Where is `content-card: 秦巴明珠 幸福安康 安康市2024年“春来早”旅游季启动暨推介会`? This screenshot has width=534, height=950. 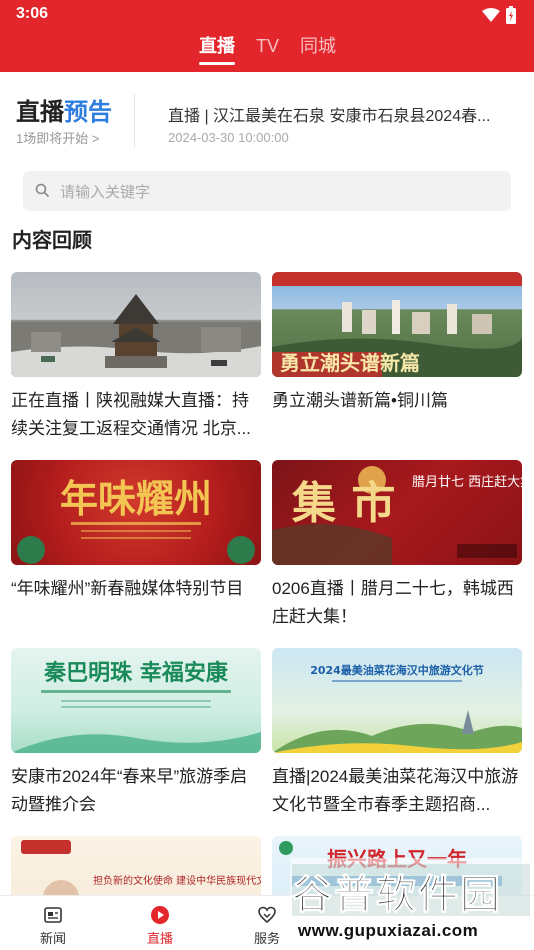 content-card: 秦巴明珠 幸福安康 安康市2024年“春来早”旅游季启动暨推介会 is located at coordinates (136, 733).